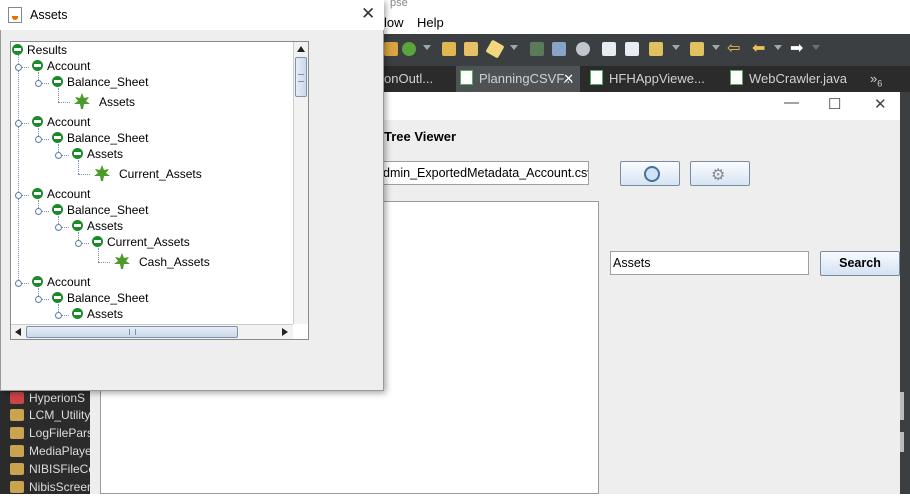 Image resolution: width=910 pixels, height=496 pixels. I want to click on tab-overflow-count: 6, so click(880, 83).